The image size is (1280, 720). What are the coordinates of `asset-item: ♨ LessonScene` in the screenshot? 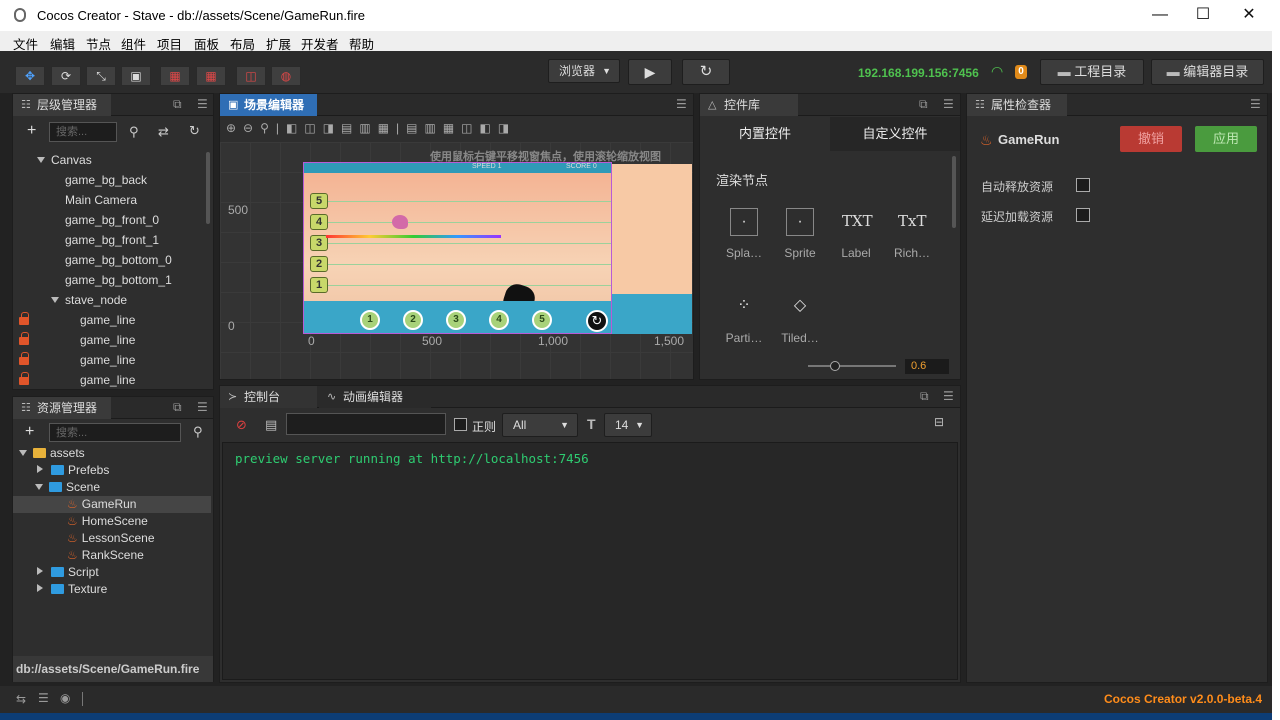 It's located at (112, 538).